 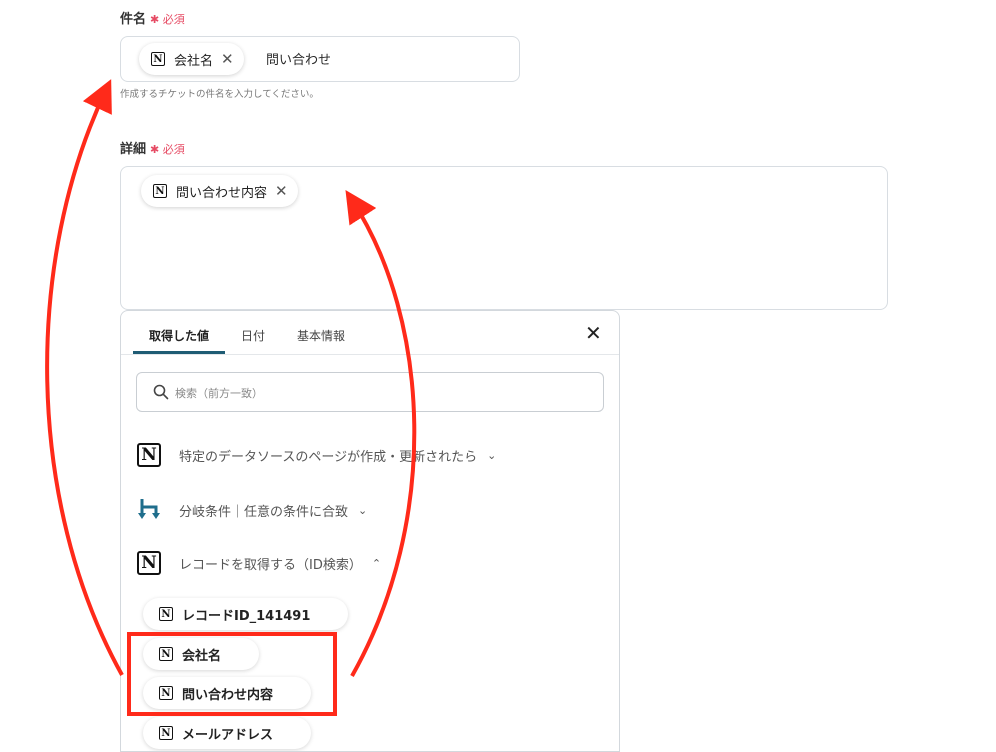 What do you see at coordinates (179, 335) in the screenshot?
I see `tab-retrieved-values: 取得した値` at bounding box center [179, 335].